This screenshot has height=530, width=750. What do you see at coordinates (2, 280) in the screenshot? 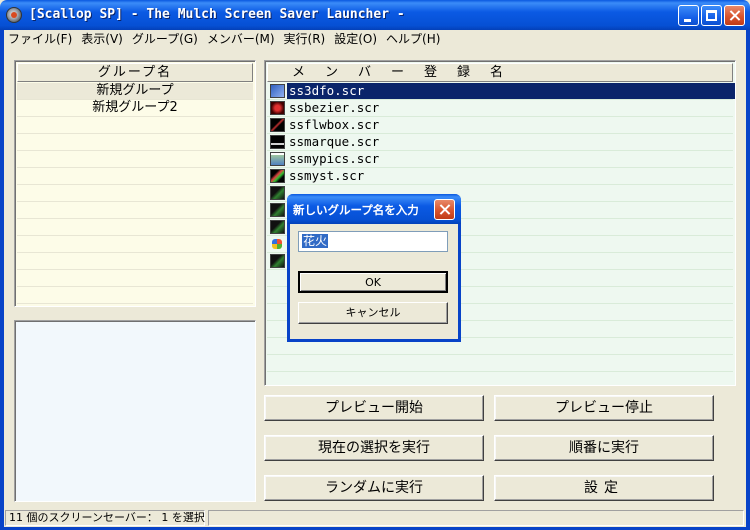
I see `window-frame-left` at bounding box center [2, 280].